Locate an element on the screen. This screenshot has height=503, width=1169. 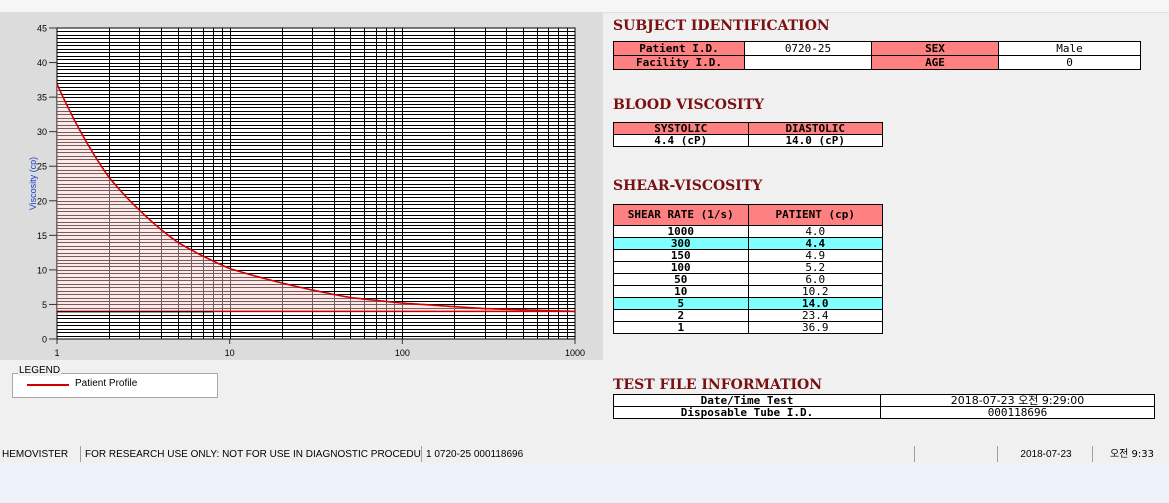
patient-id-value: 0720-25 is located at coordinates (808, 48).